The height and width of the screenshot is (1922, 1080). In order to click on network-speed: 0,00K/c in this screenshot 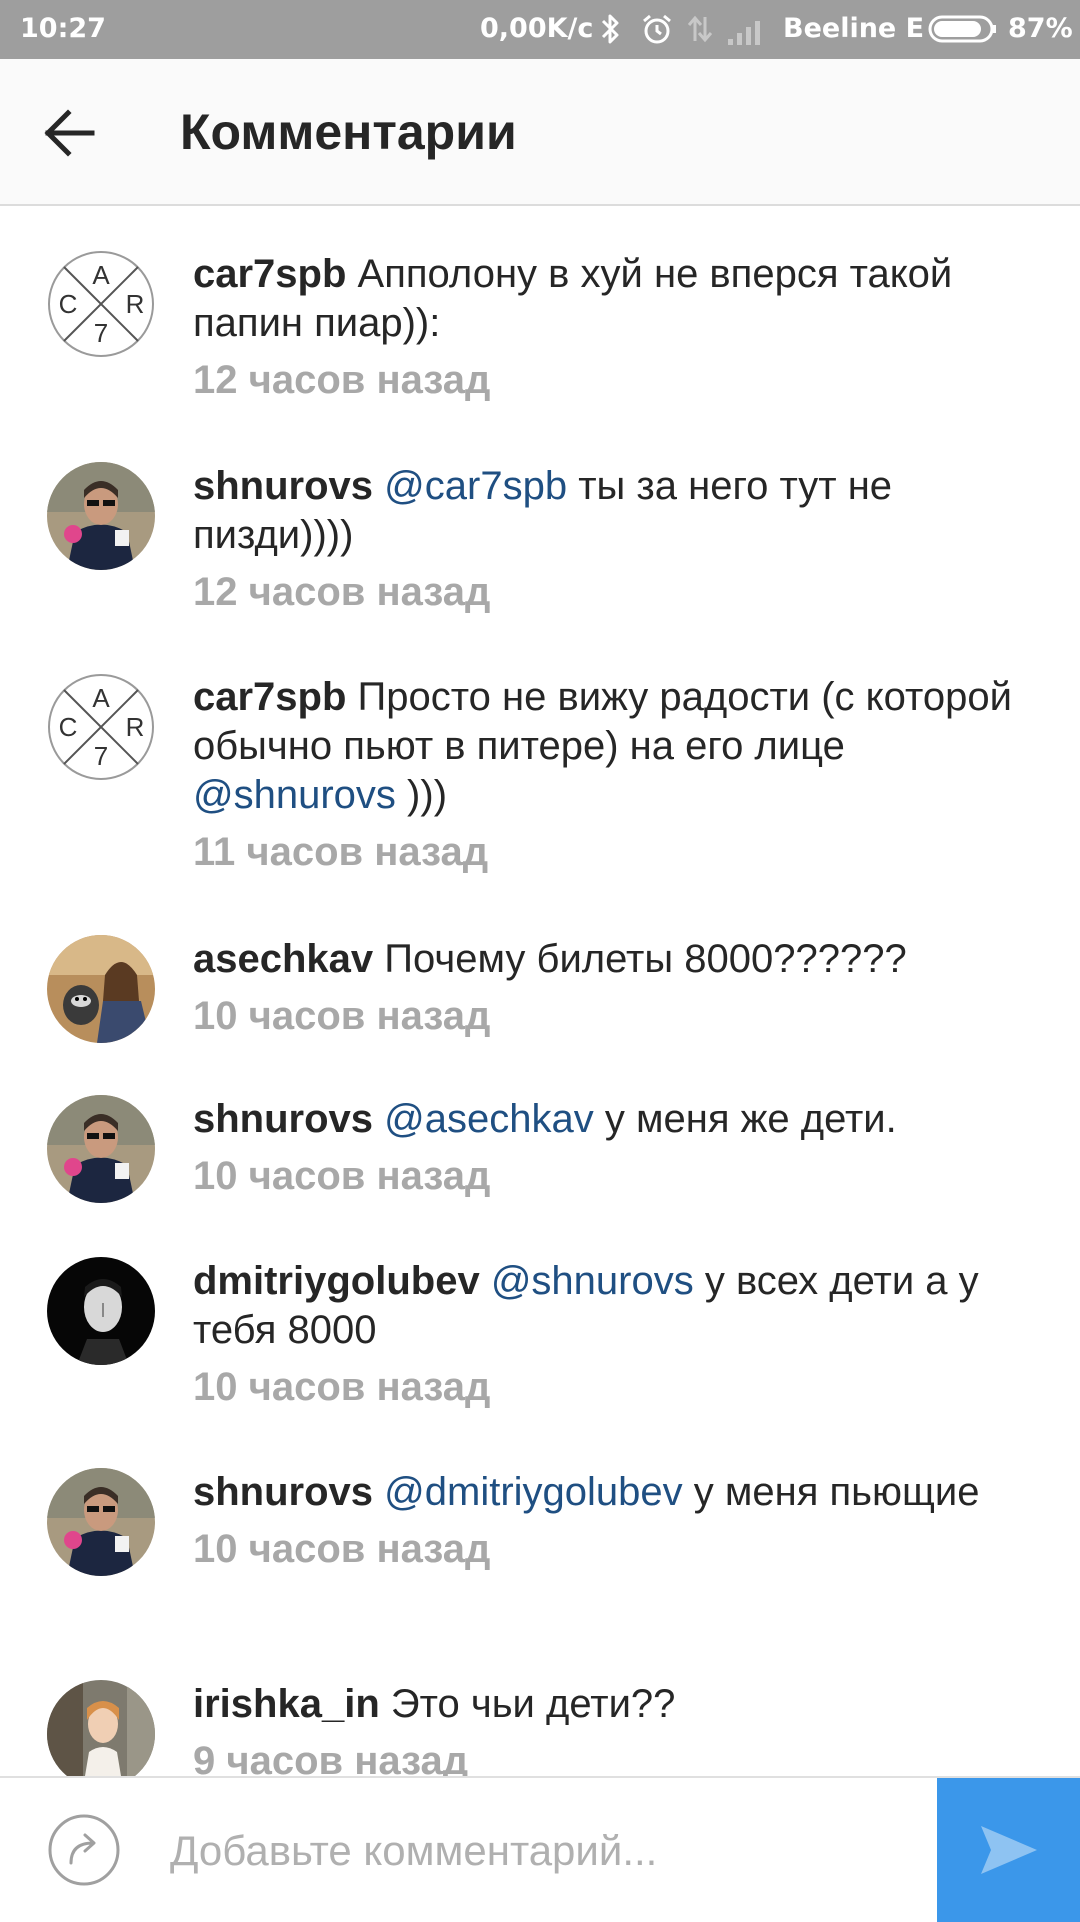, I will do `click(537, 28)`.